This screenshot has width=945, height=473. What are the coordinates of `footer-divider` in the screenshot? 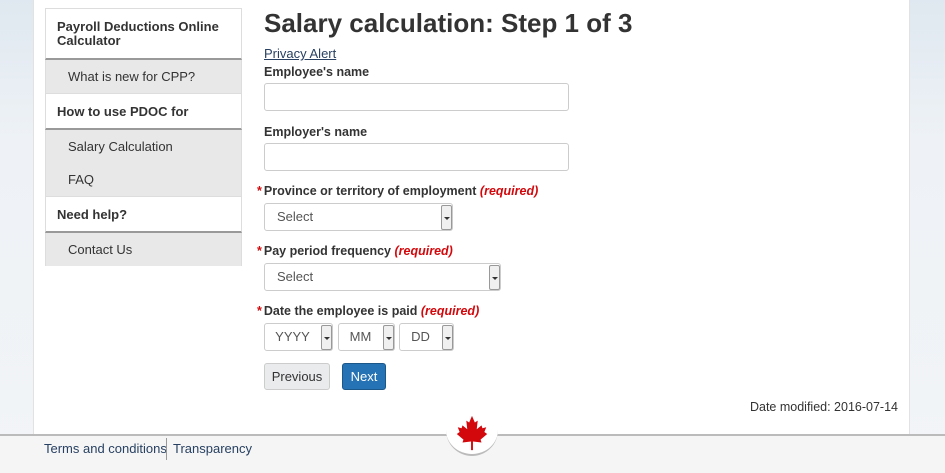 It's located at (166, 449).